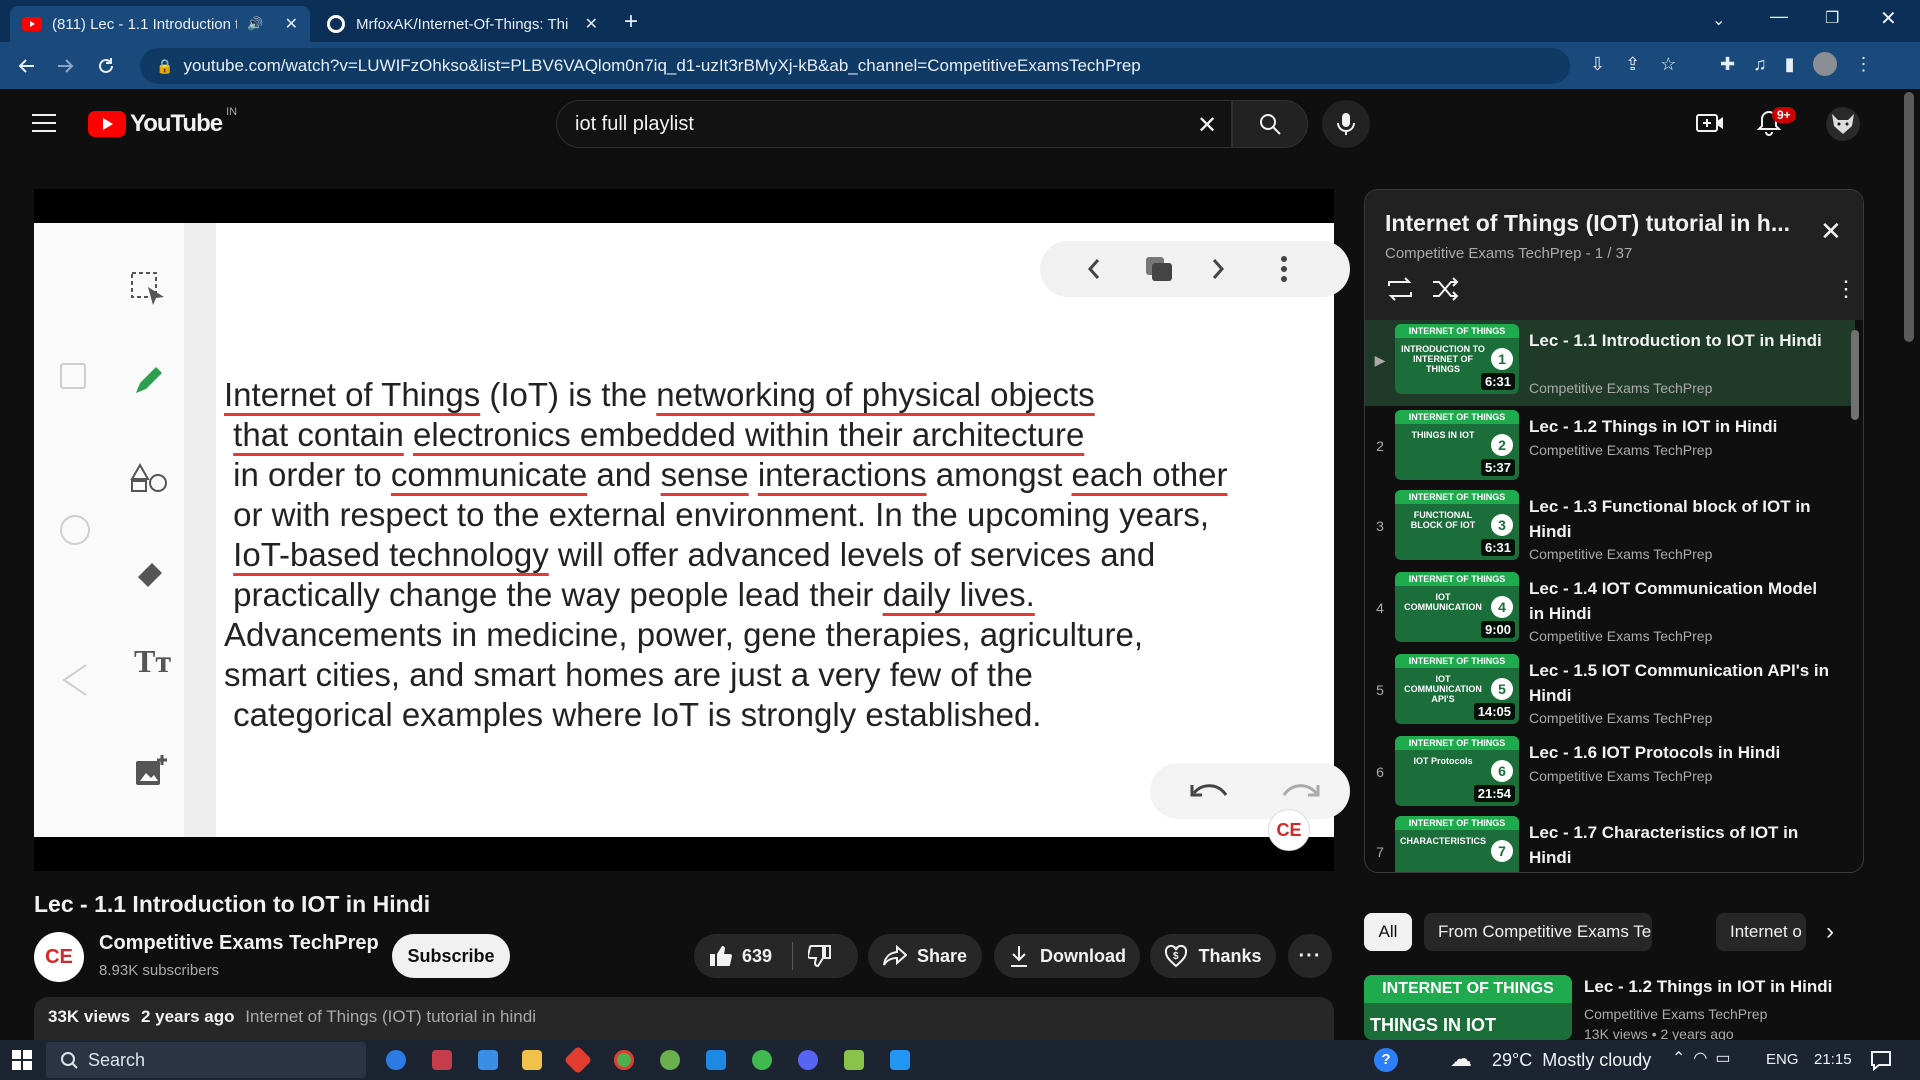 The height and width of the screenshot is (1080, 1920). Describe the element at coordinates (894, 124) in the screenshot. I see `search-input: iot full playlist ✕` at that location.